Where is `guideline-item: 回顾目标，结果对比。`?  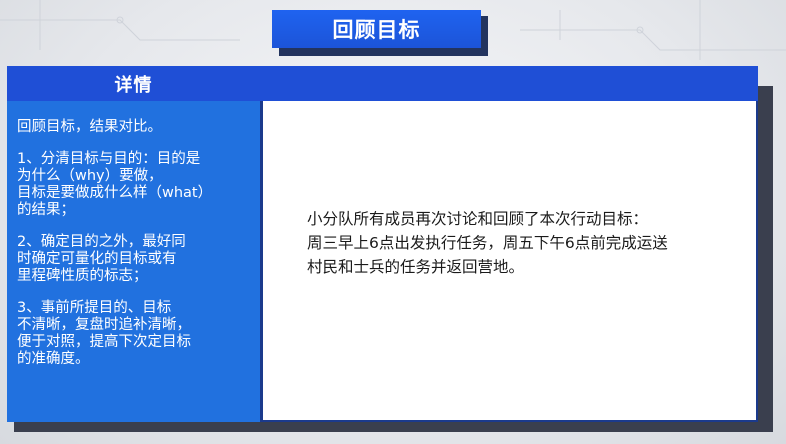
guideline-item: 回顾目标，结果对比。 is located at coordinates (89, 127).